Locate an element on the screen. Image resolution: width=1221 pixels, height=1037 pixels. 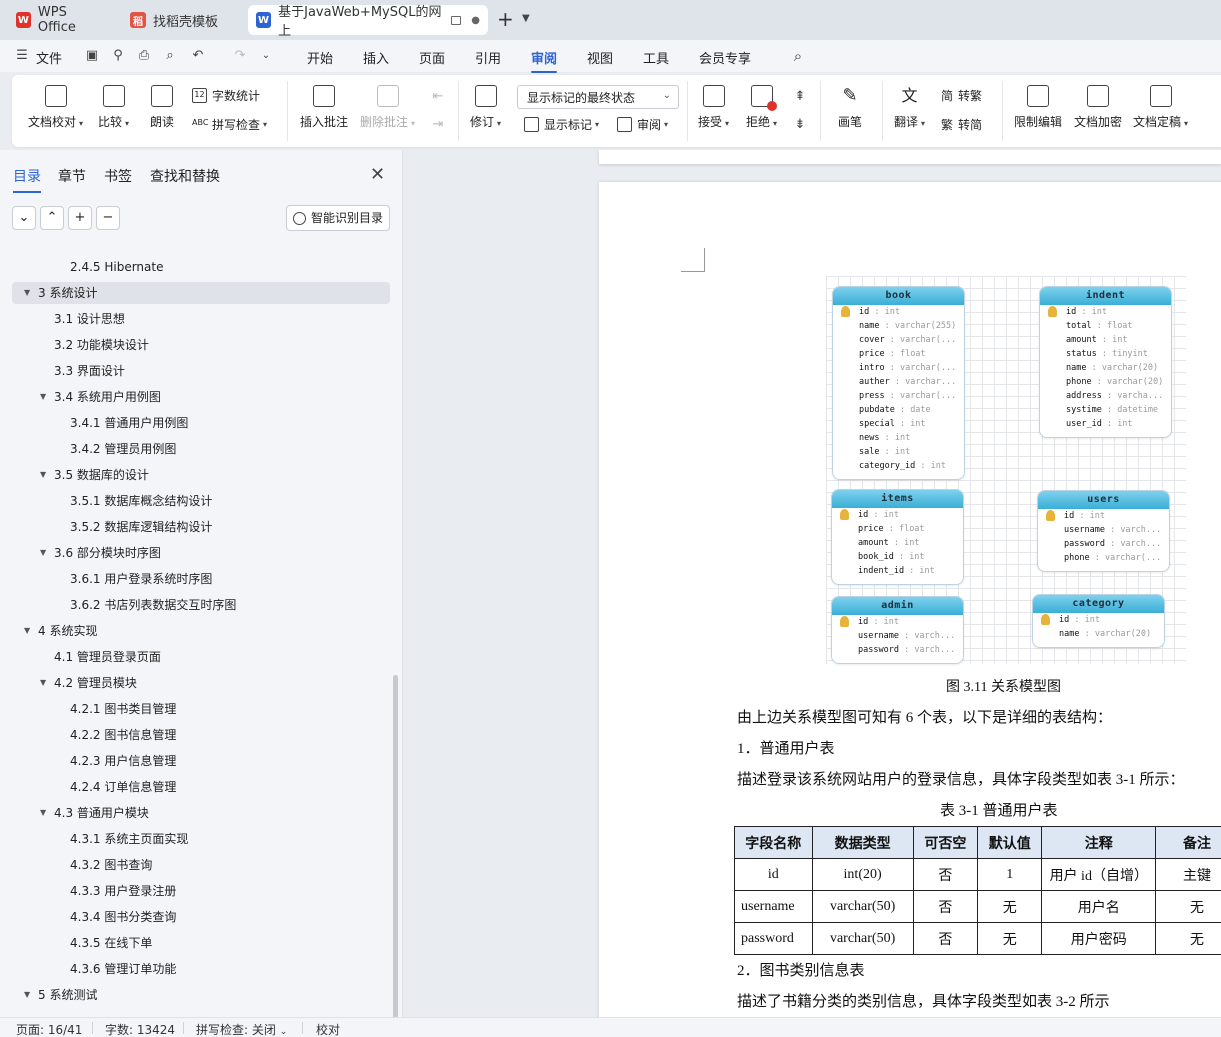
pen-button: ✎ 画笔 is located at coordinates (850, 107).